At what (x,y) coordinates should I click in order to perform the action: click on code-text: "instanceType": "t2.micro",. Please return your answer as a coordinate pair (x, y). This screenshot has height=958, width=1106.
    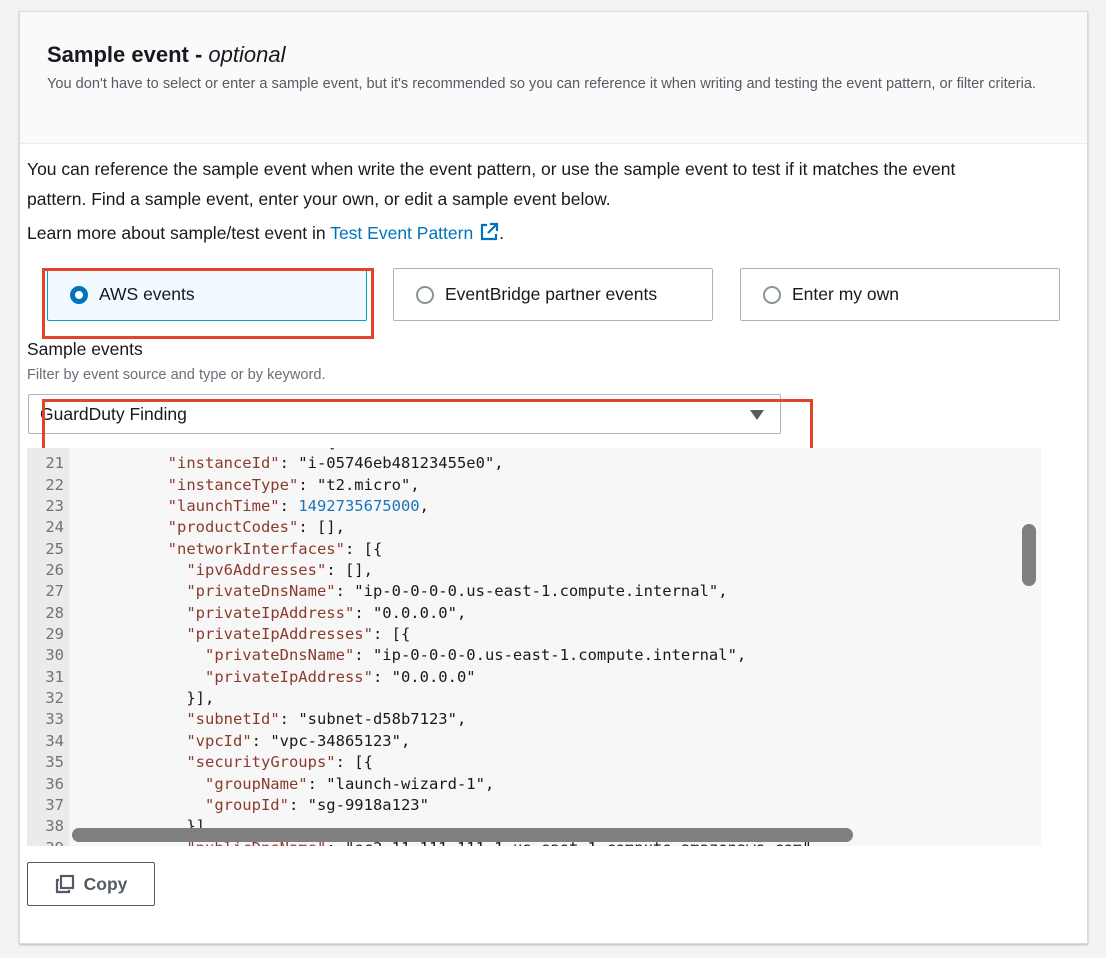
    Looking at the image, I should click on (293, 484).